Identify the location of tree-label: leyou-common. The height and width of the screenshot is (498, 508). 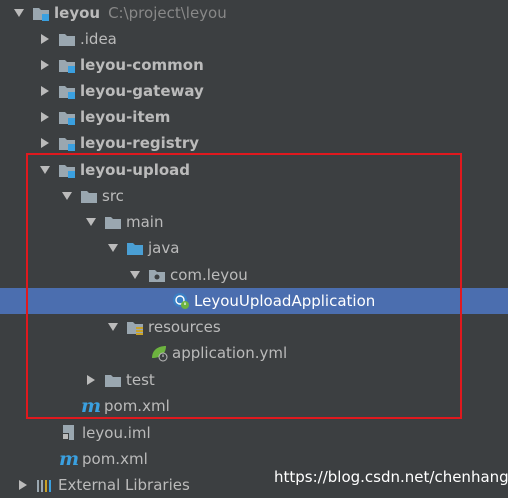
(142, 65).